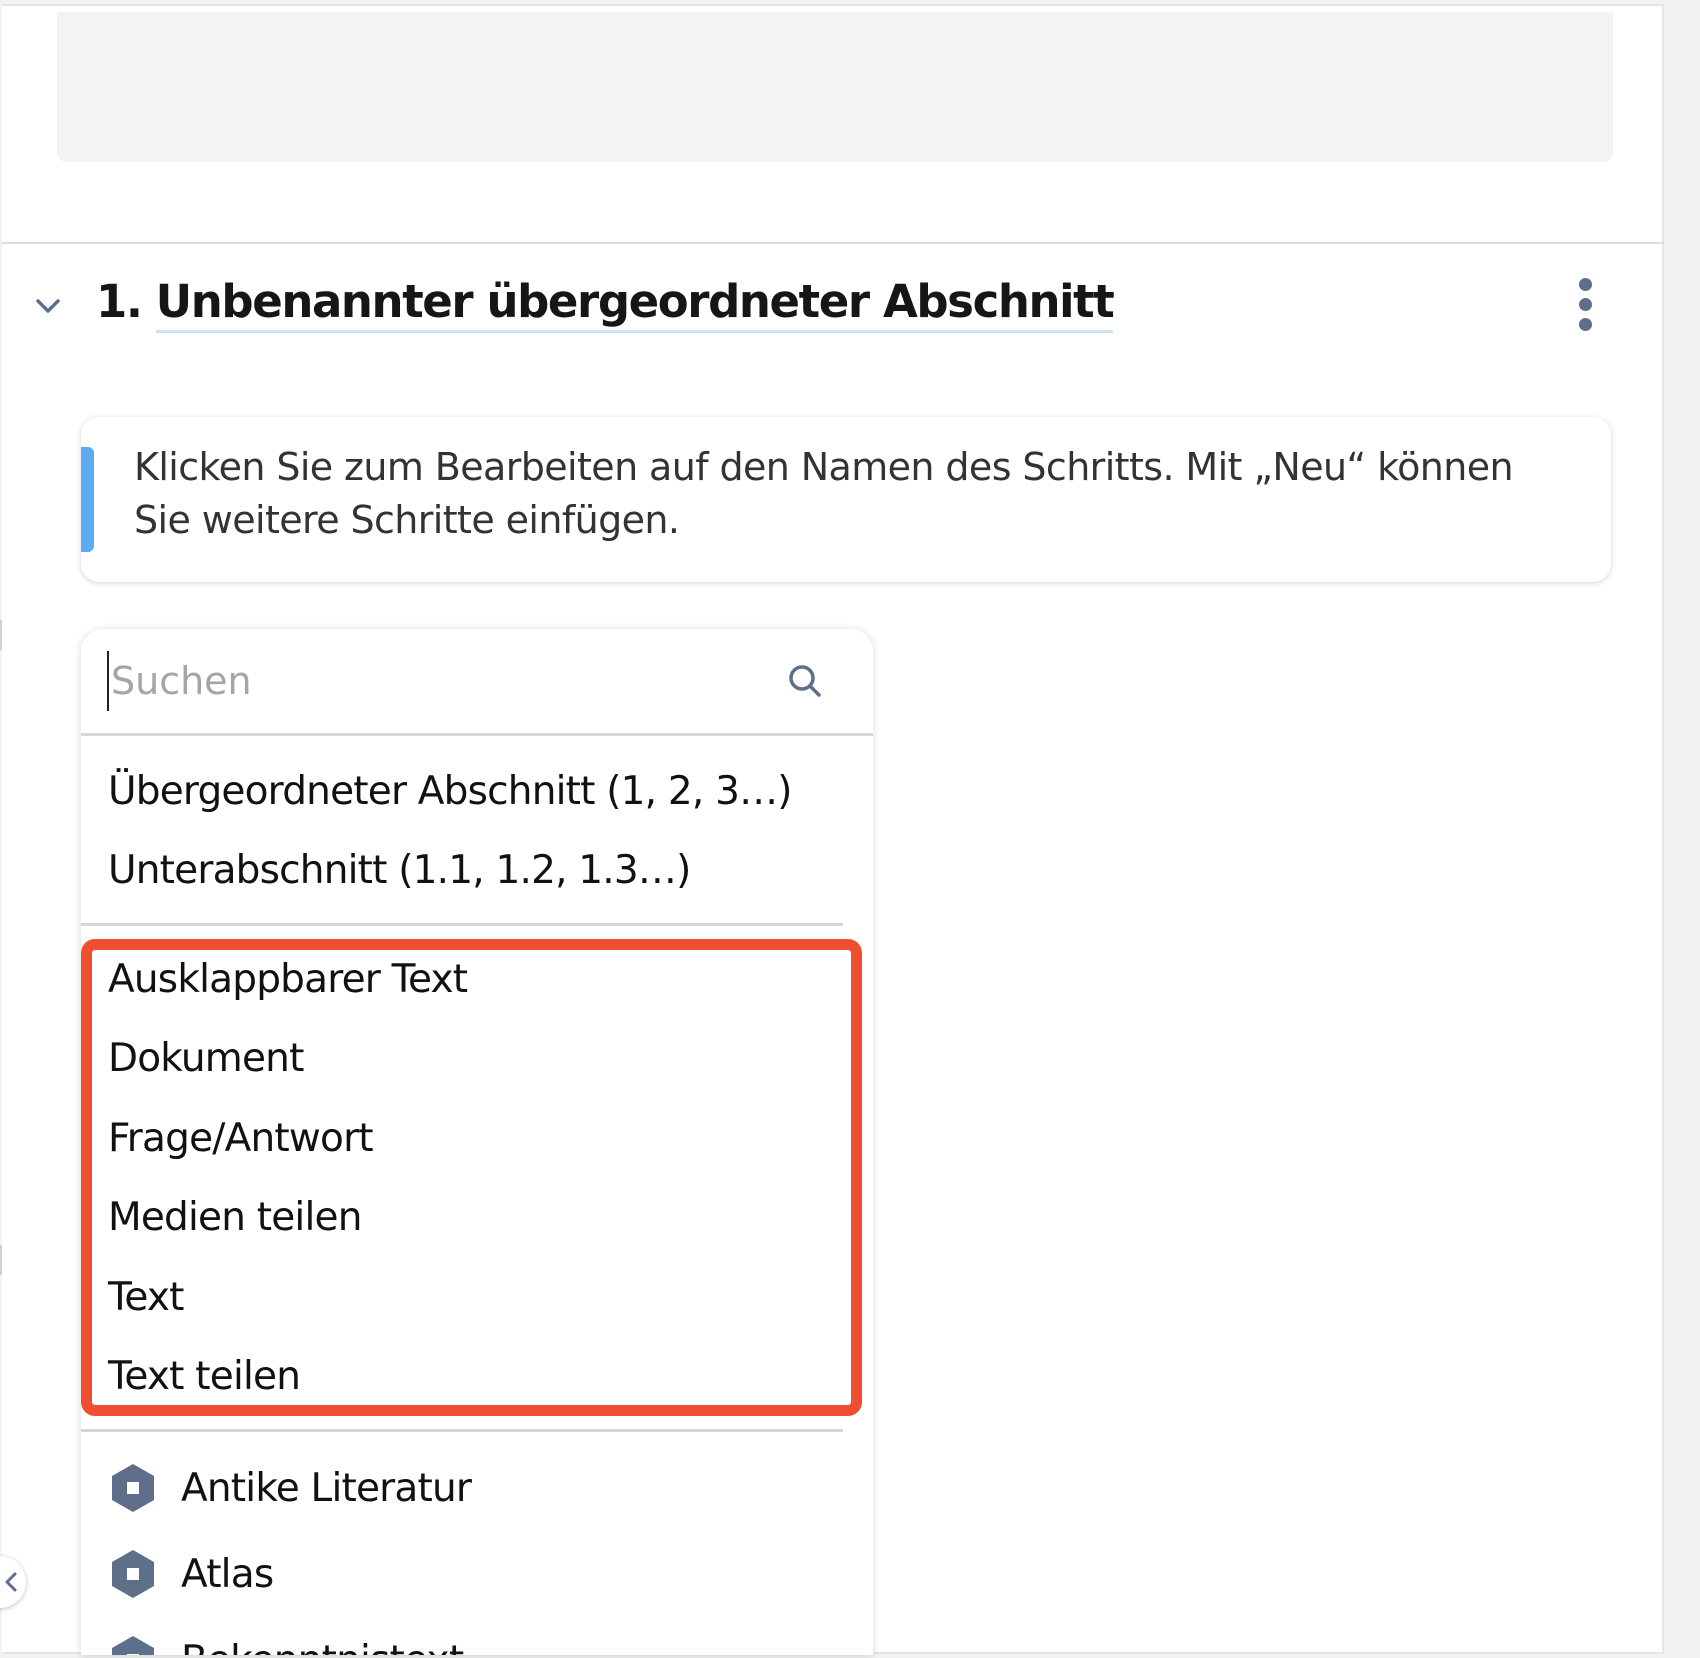  Describe the element at coordinates (241, 1139) in the screenshot. I see `menu-item-question-answer: Frage/Antwort` at that location.